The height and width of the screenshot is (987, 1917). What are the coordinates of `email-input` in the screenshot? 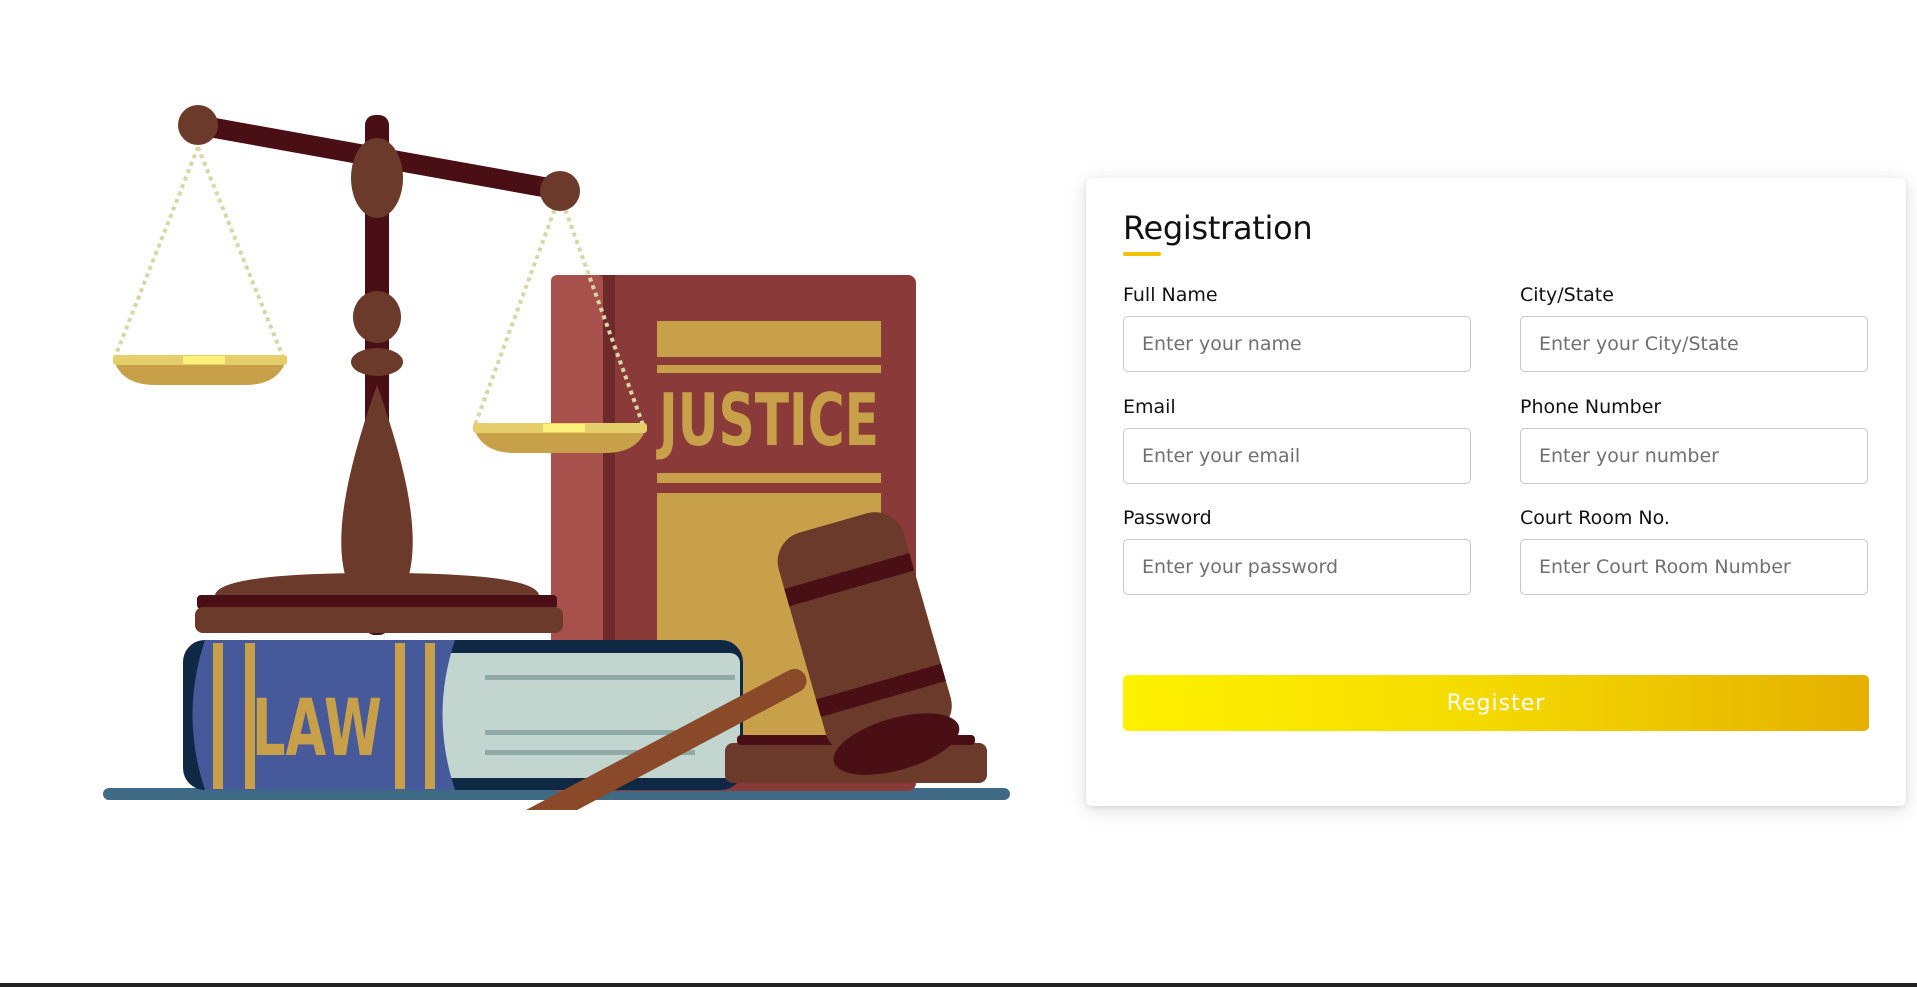 It's located at (1297, 456).